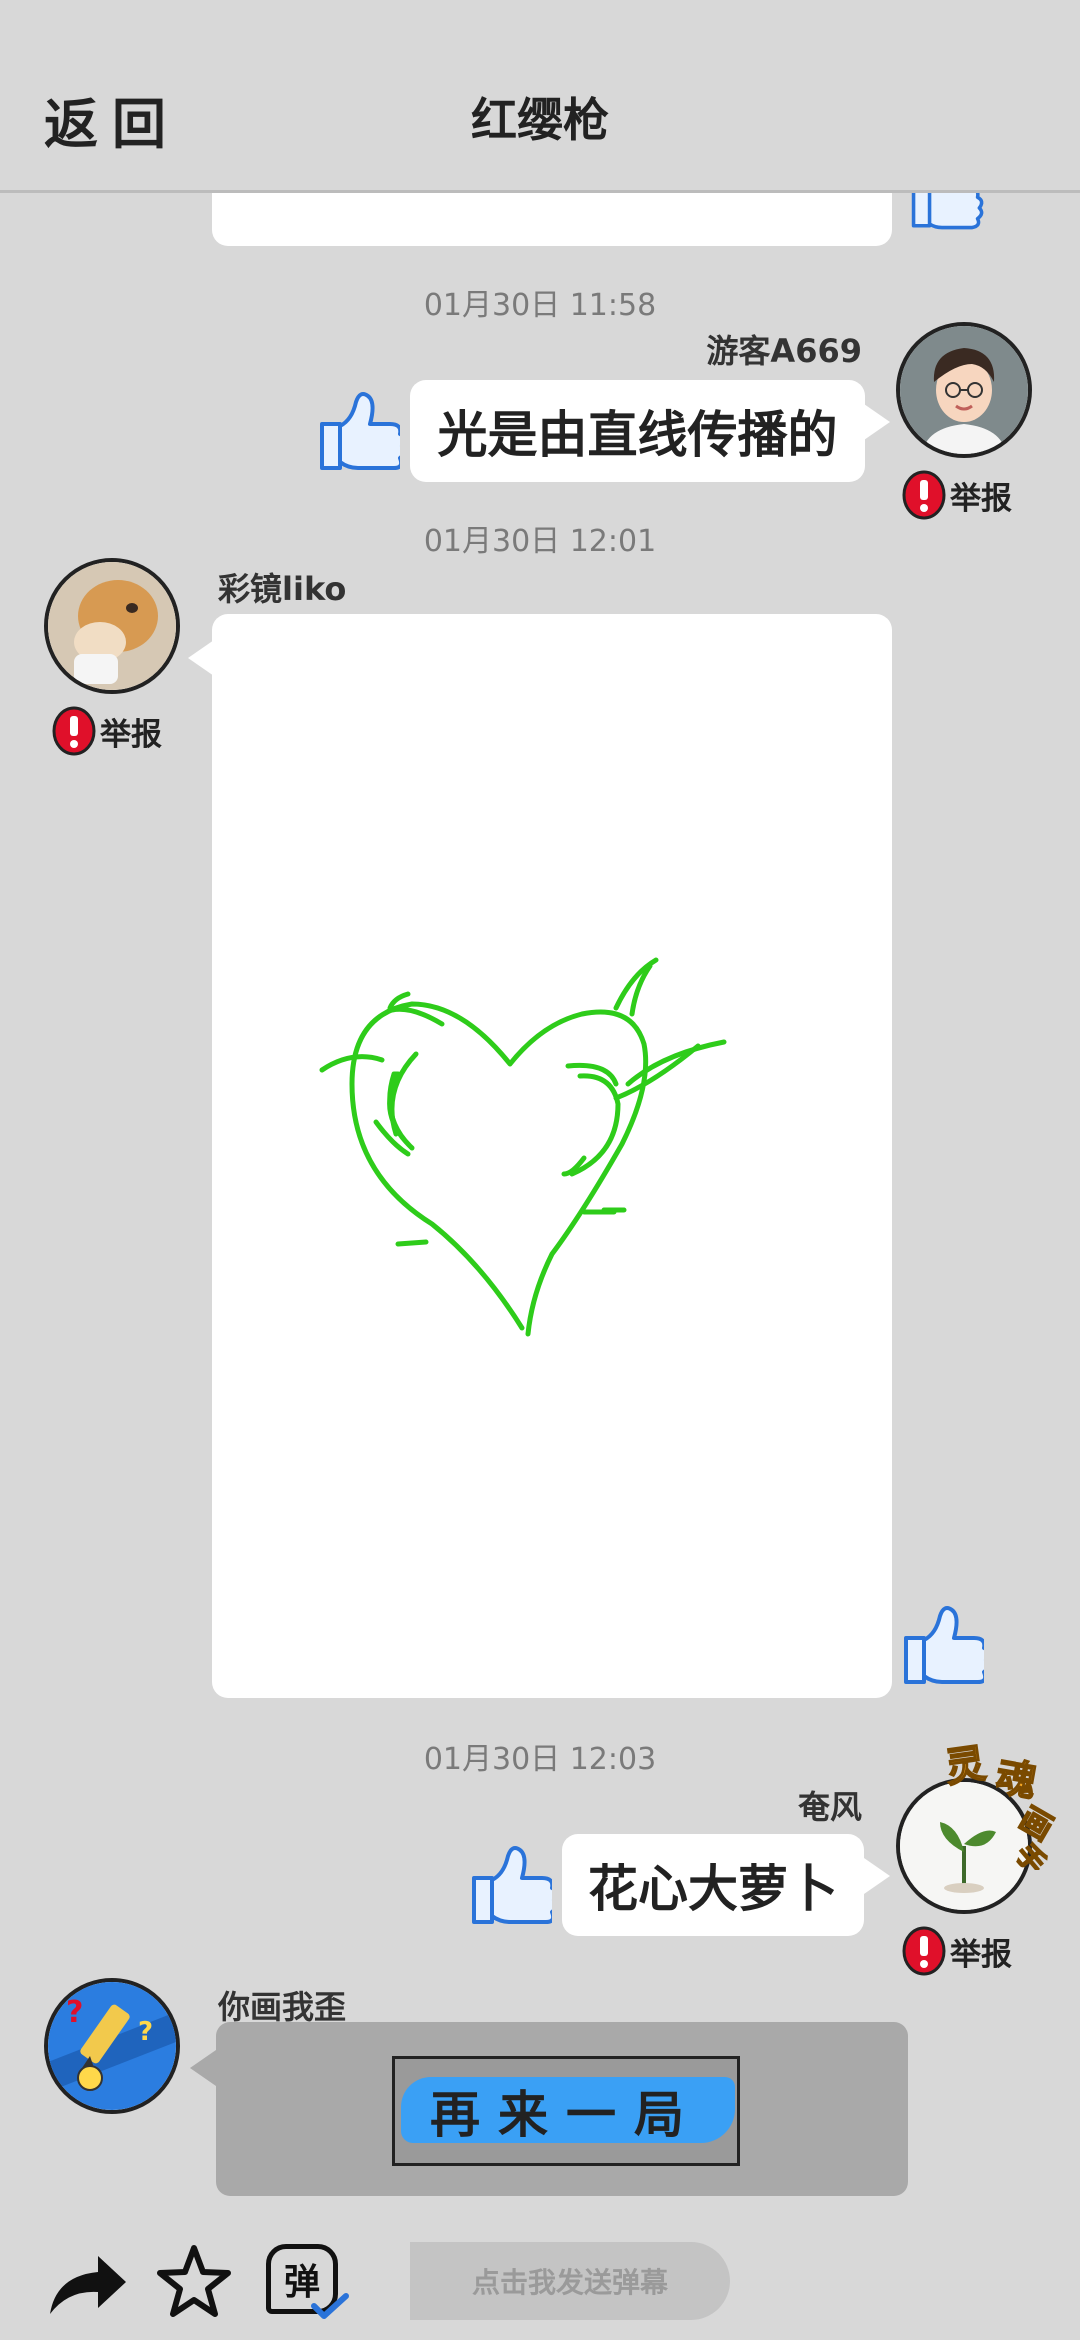 Image resolution: width=1080 pixels, height=2340 pixels. I want to click on game-avatar: ? ?, so click(112, 2046).